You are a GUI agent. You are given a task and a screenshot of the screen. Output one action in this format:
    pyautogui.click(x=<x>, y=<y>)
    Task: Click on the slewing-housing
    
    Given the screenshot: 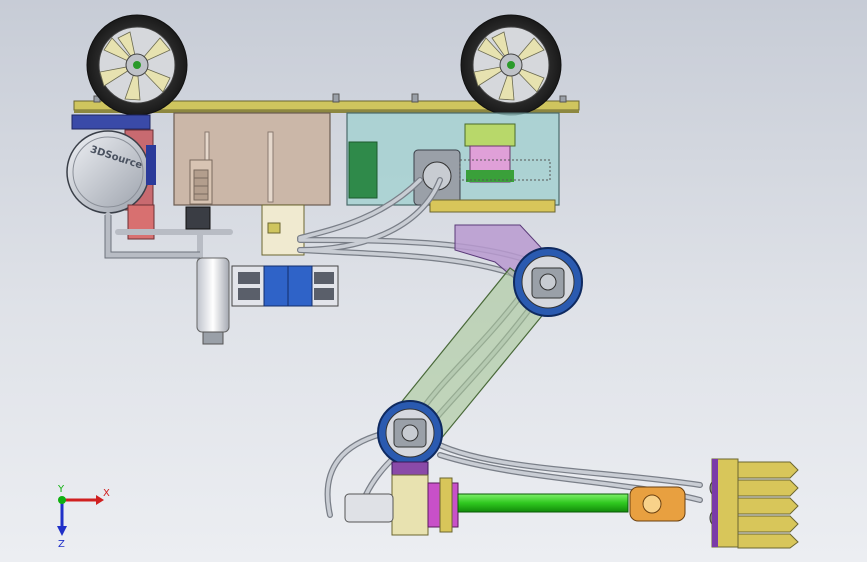 What is the action you would take?
    pyautogui.click(x=453, y=162)
    